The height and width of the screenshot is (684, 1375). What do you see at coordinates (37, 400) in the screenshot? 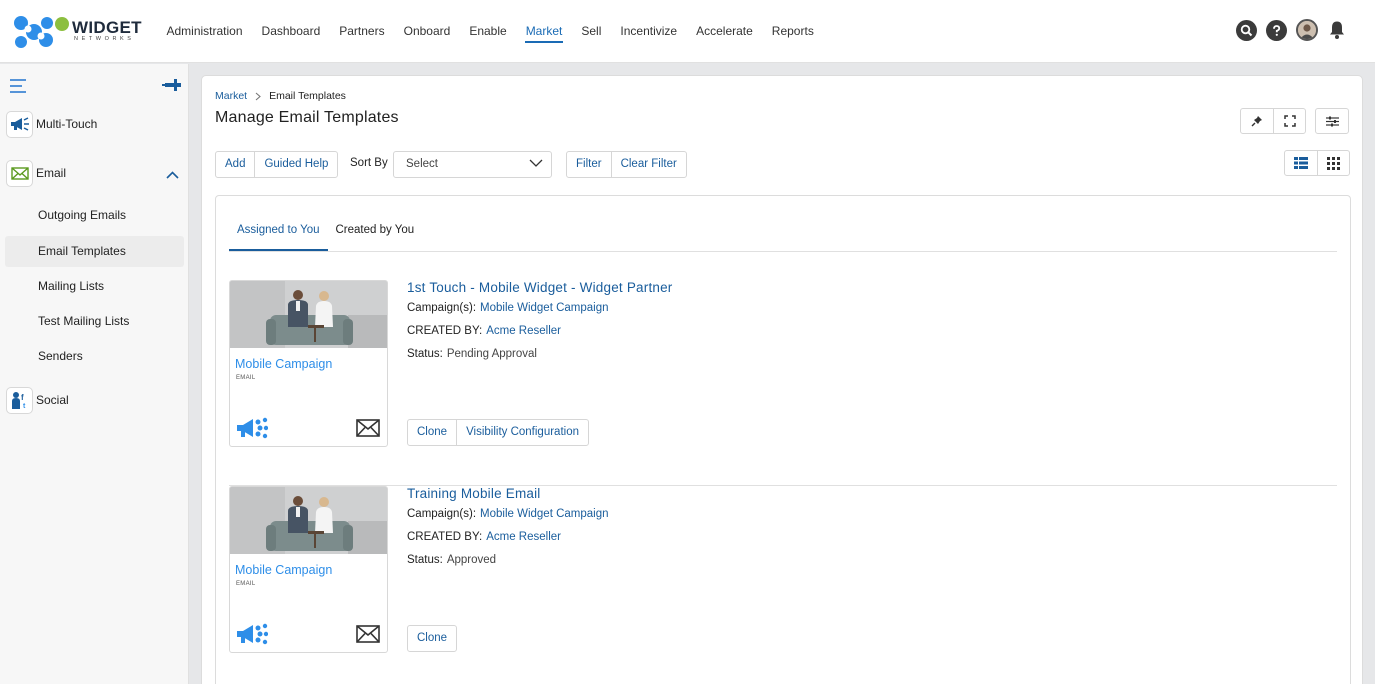
I see `sidebar-item-social: ft Social` at bounding box center [37, 400].